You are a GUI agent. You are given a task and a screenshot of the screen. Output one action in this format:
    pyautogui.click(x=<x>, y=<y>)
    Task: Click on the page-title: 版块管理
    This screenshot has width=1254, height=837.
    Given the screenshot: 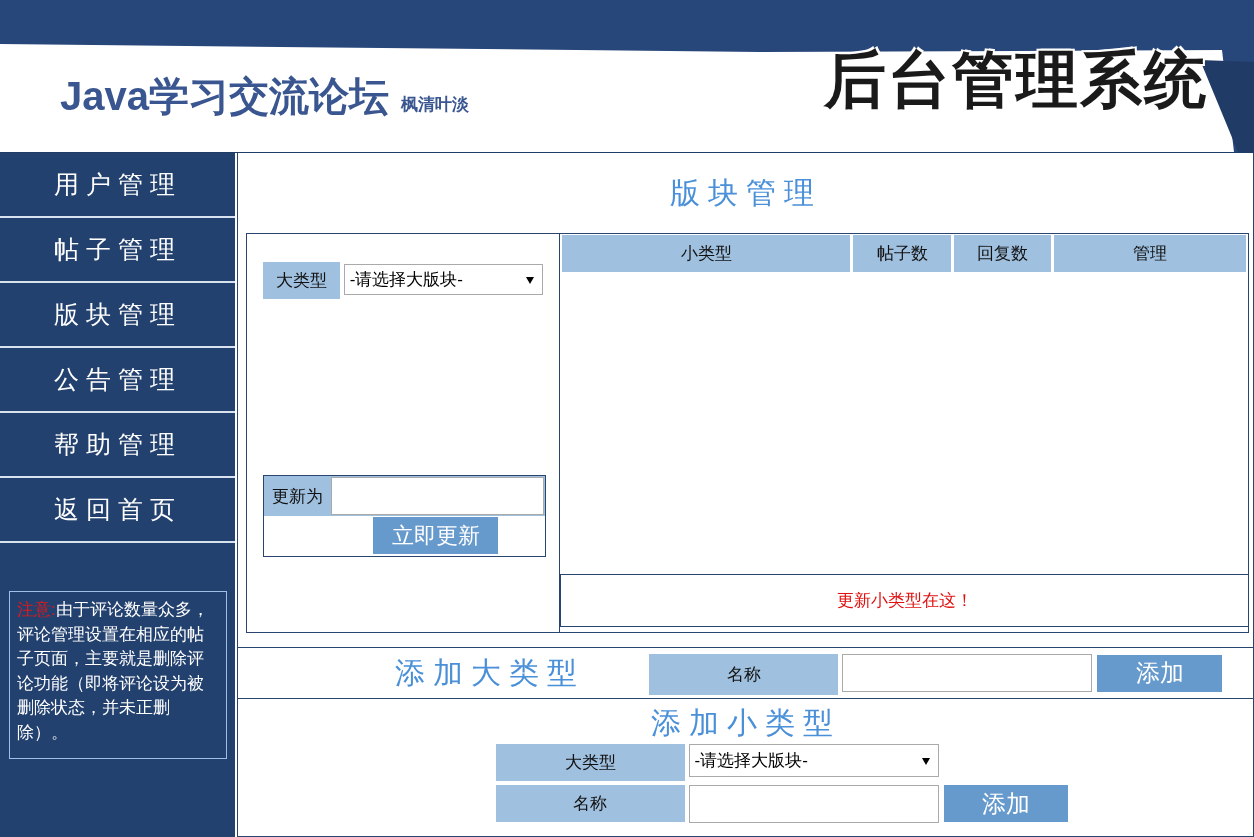 What is the action you would take?
    pyautogui.click(x=745, y=192)
    